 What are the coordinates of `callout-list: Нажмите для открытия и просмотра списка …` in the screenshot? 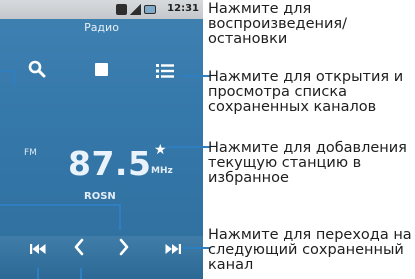 It's located at (306, 92).